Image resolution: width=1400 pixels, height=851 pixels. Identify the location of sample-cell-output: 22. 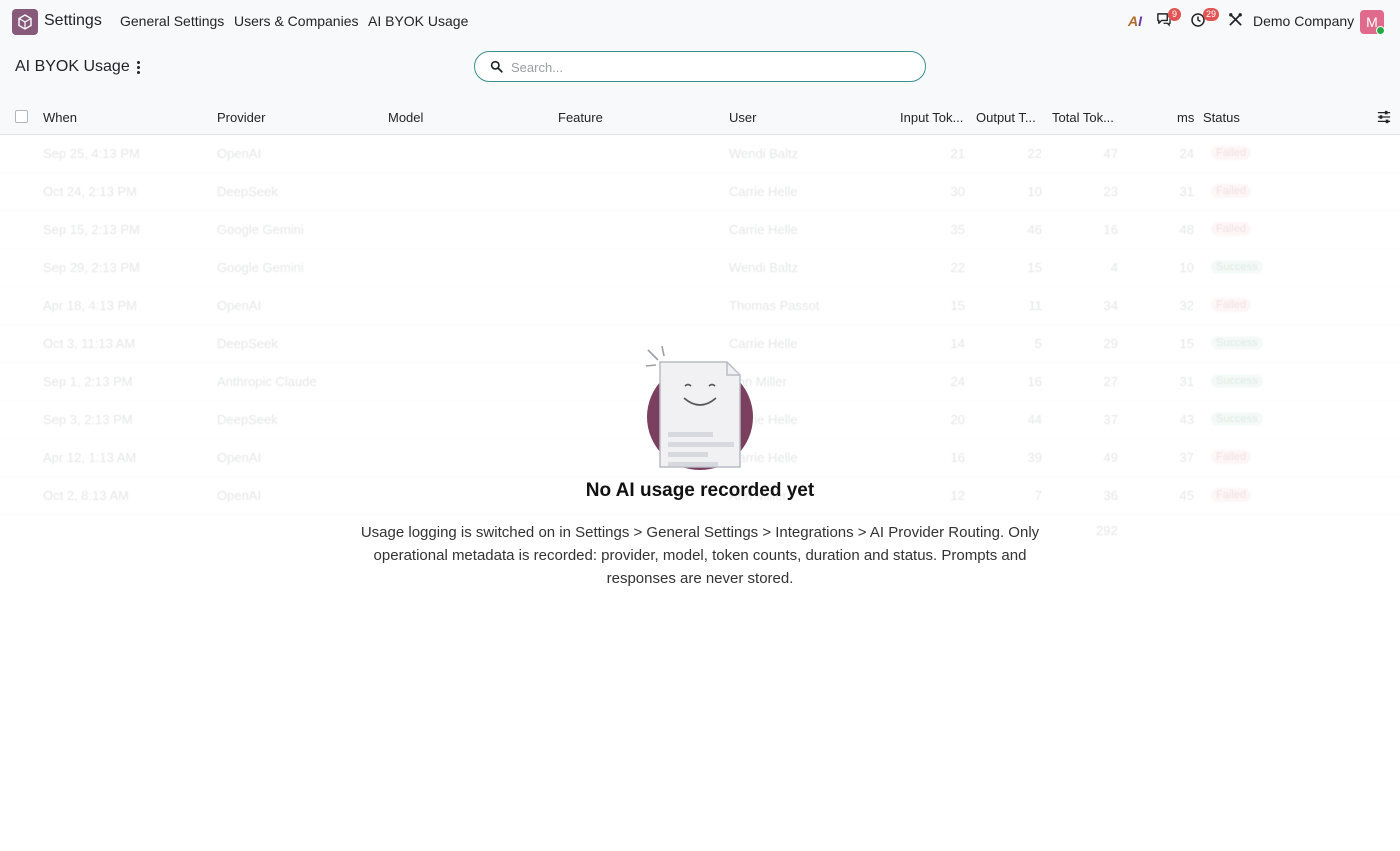
(1034, 153).